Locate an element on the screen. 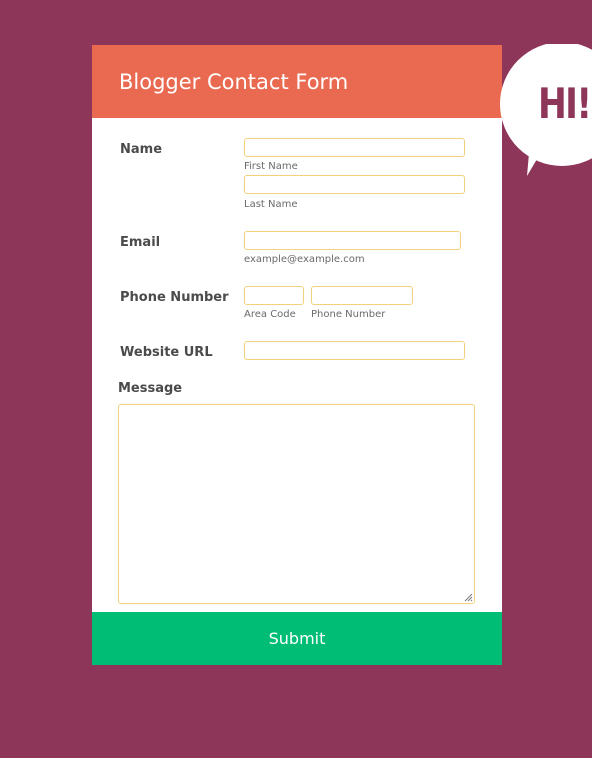 The height and width of the screenshot is (758, 592). phone-number-caption: Phone Number is located at coordinates (348, 314).